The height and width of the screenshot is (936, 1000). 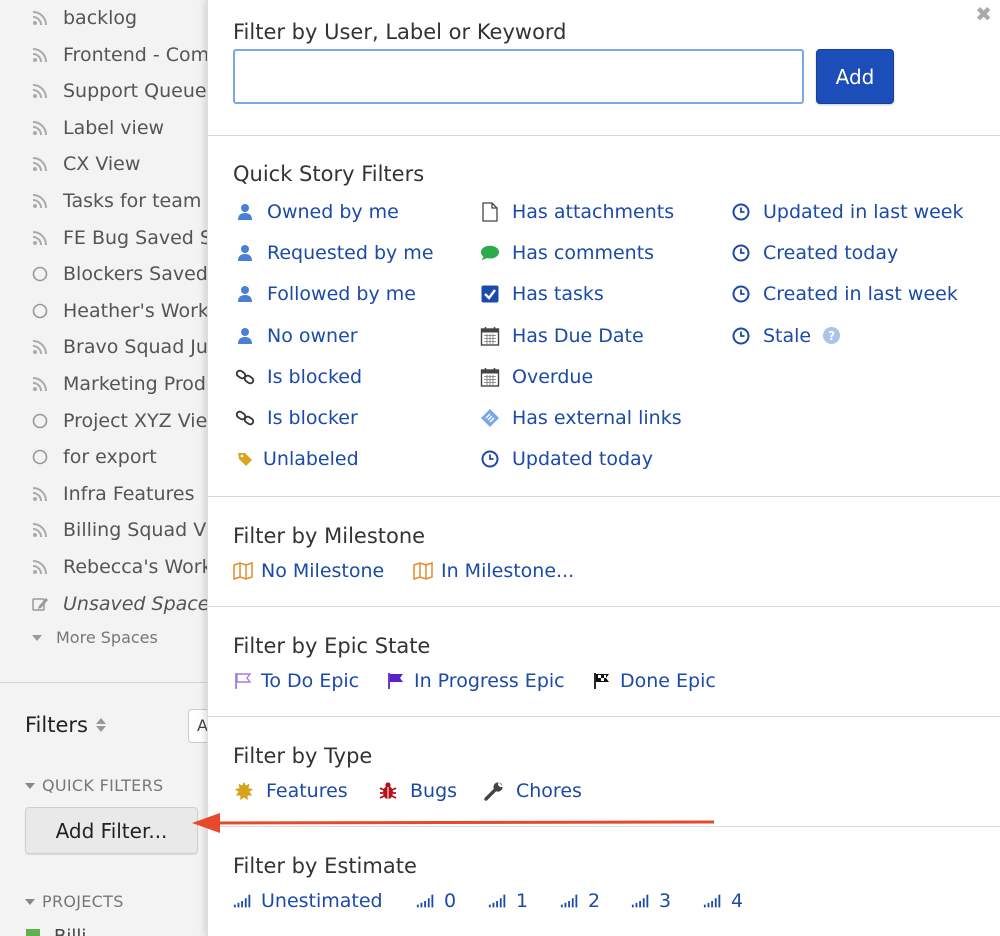 What do you see at coordinates (291, 791) in the screenshot?
I see `type-features: Features` at bounding box center [291, 791].